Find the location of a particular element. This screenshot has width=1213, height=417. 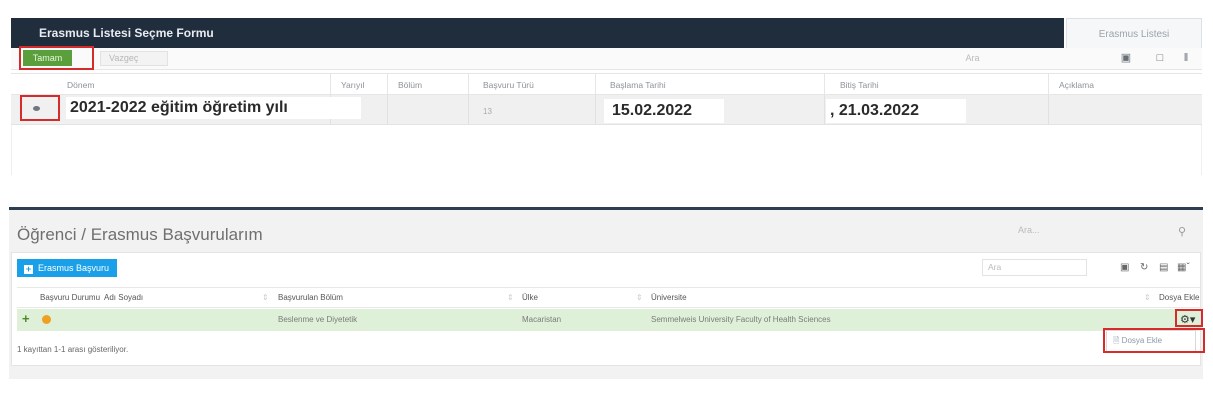

expand-icon: + is located at coordinates (26, 318).